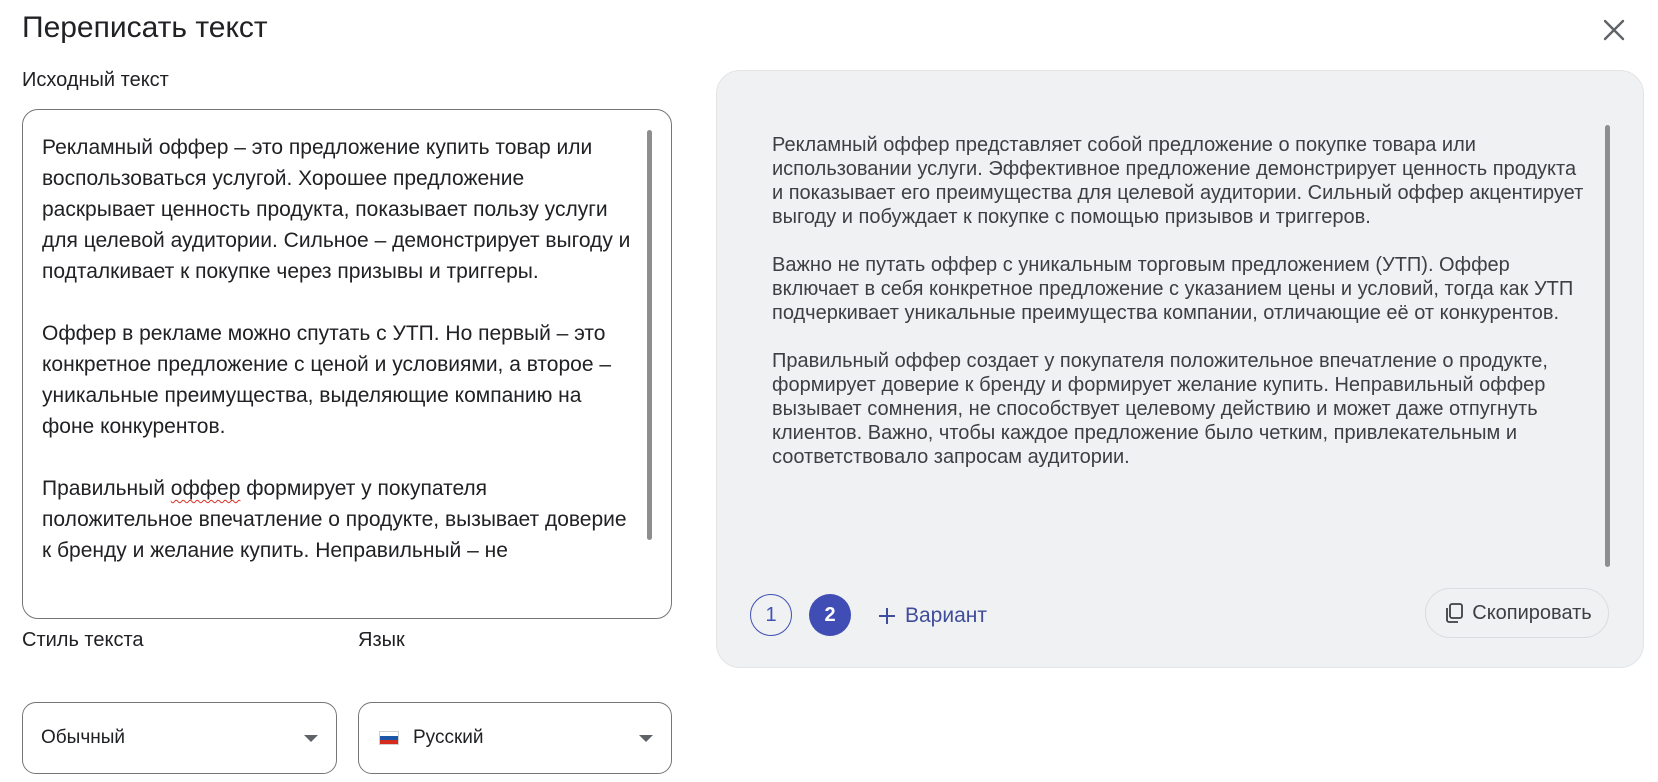  I want to click on dialog-title: Переписать текст, so click(145, 27).